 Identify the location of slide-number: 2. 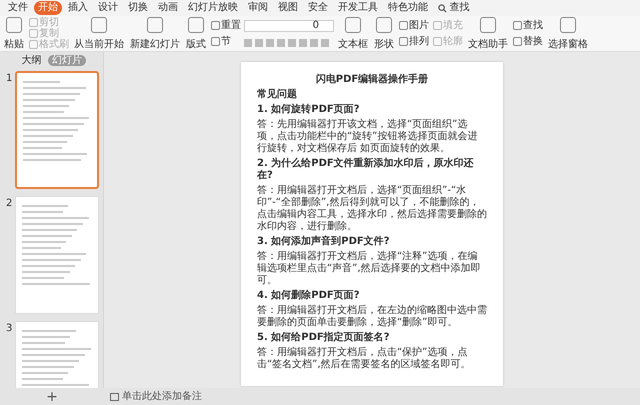
(9, 204).